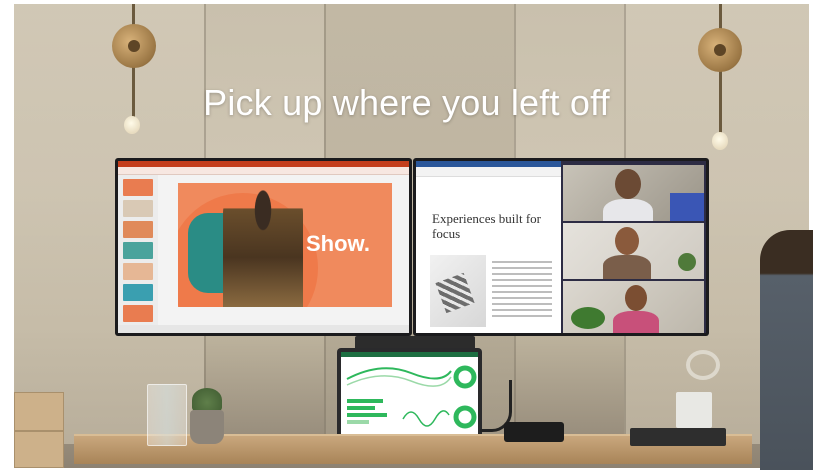 The width and height of the screenshot is (813, 470). What do you see at coordinates (338, 243) in the screenshot?
I see `slide-text: Show.` at bounding box center [338, 243].